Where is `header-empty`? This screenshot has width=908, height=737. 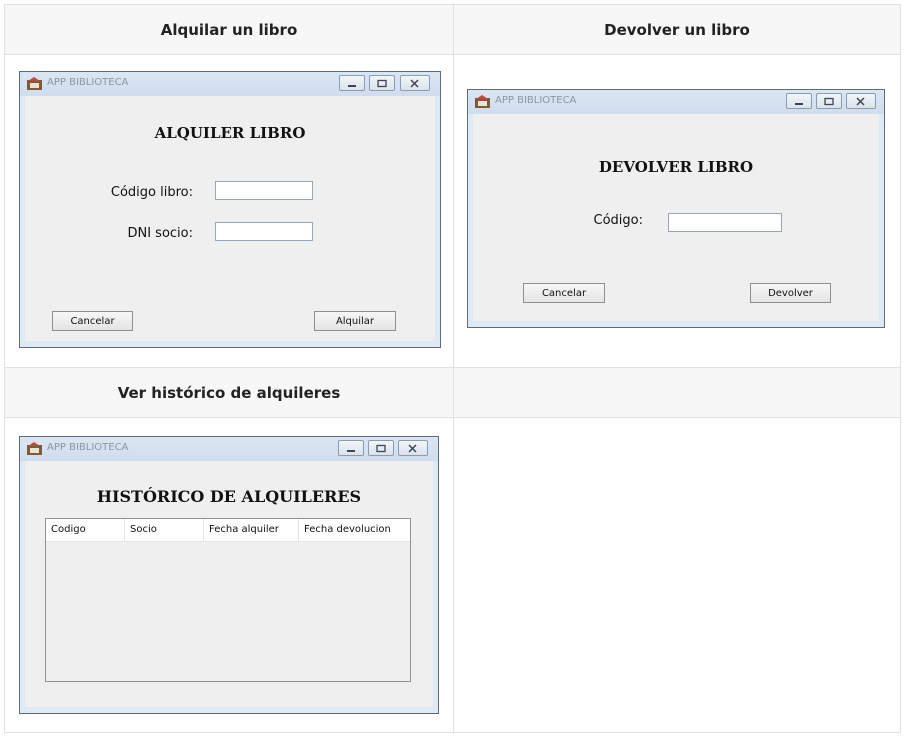 header-empty is located at coordinates (677, 392).